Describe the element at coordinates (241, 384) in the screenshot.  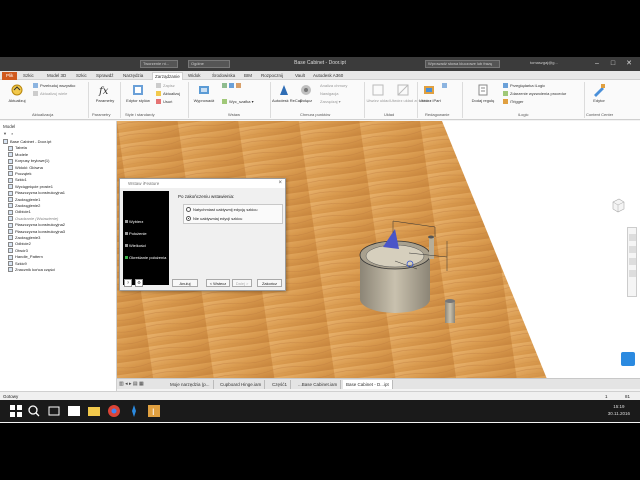
I see `doc-tab-hinge: Cupboard Hinge.iam` at that location.